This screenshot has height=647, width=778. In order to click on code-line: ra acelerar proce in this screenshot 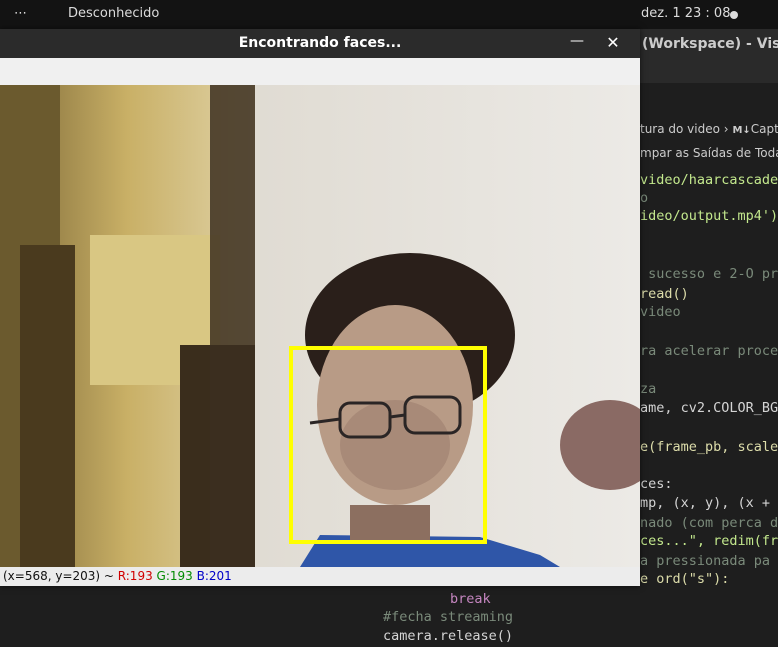, I will do `click(709, 351)`.